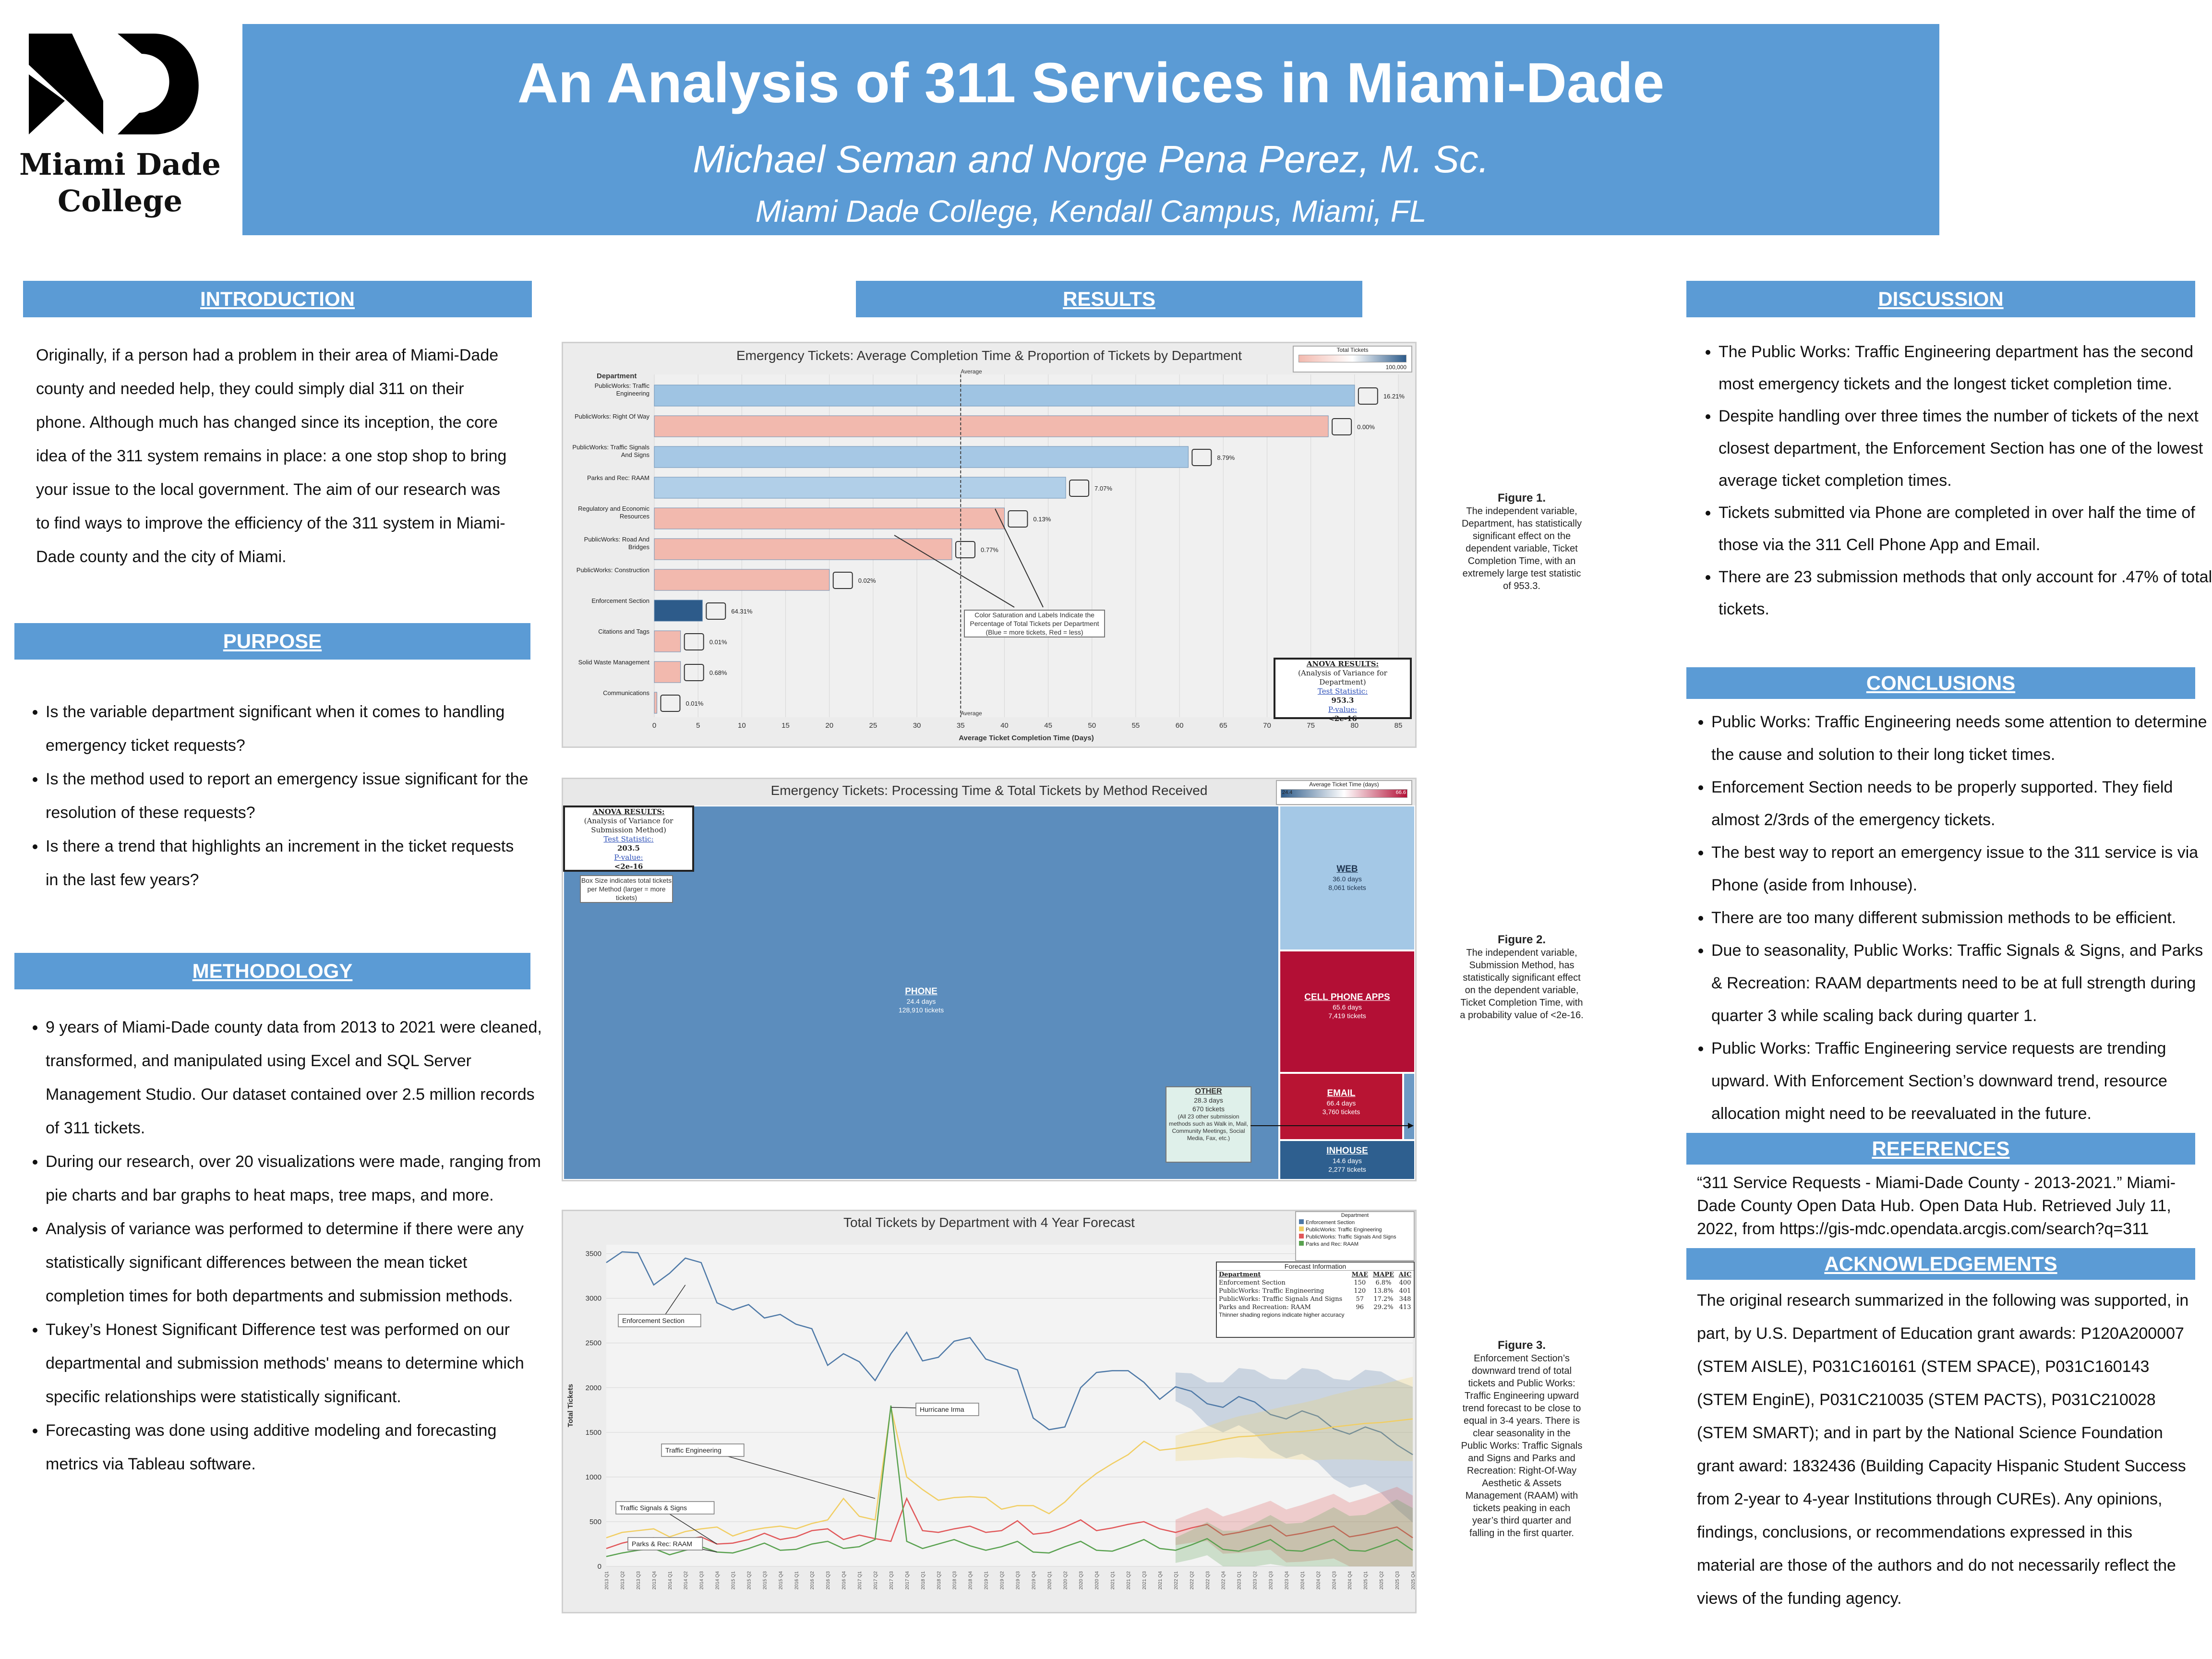 This screenshot has height=1659, width=2212. What do you see at coordinates (593, 1299) in the screenshot?
I see `fig3-y-tick: 3000` at bounding box center [593, 1299].